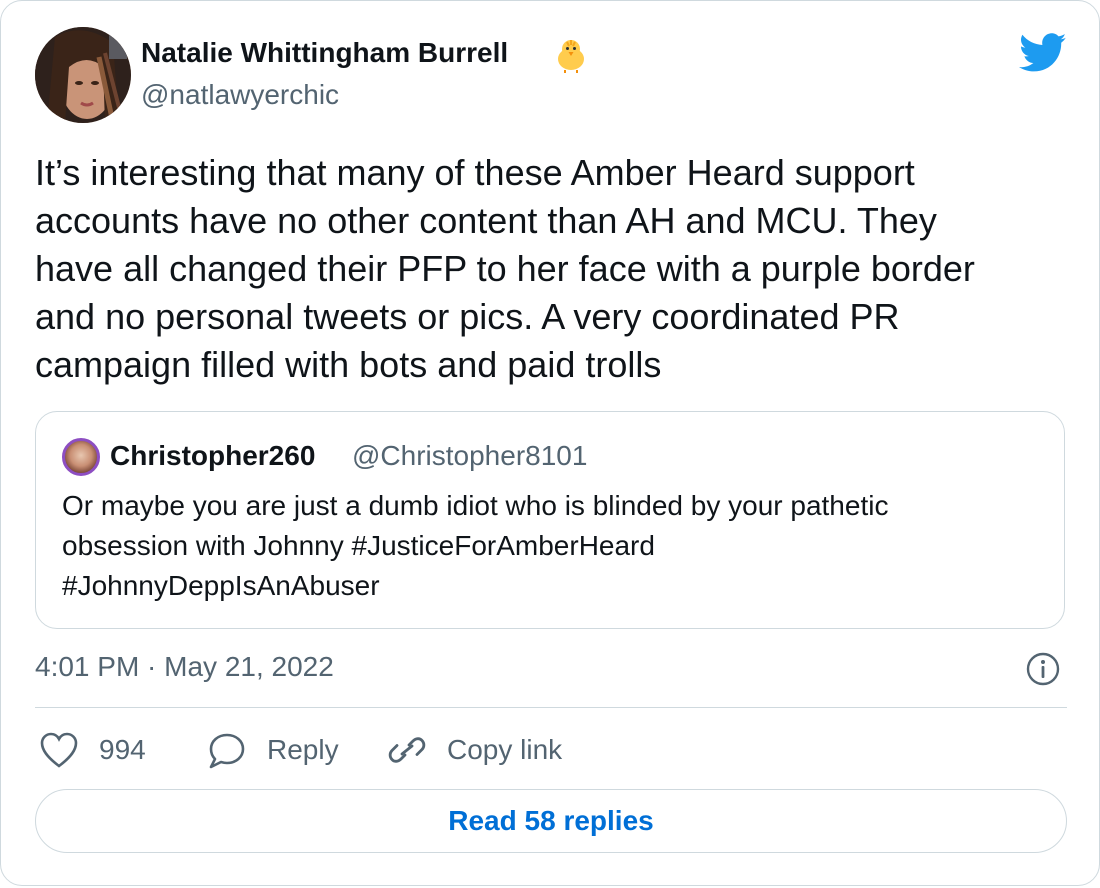 This screenshot has height=888, width=1100. What do you see at coordinates (505, 749) in the screenshot?
I see `copy-link-label: Copy link` at bounding box center [505, 749].